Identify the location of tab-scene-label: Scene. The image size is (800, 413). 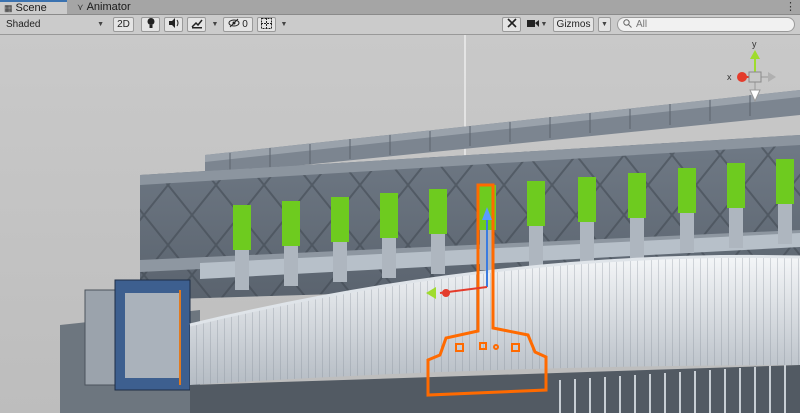
(31, 8).